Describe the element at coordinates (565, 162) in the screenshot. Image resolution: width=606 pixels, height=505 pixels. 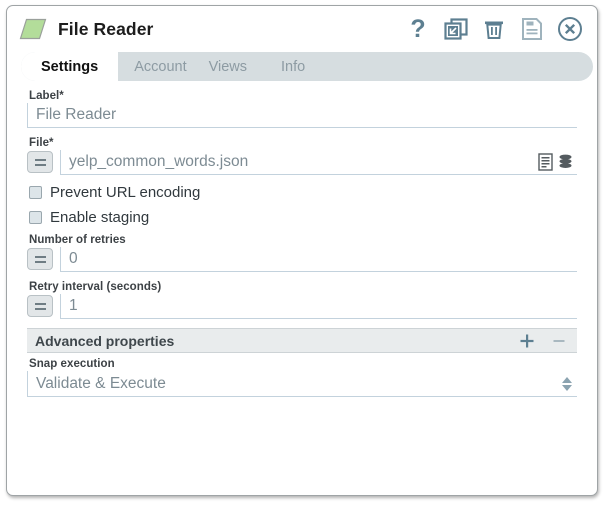
I see `database-icon` at that location.